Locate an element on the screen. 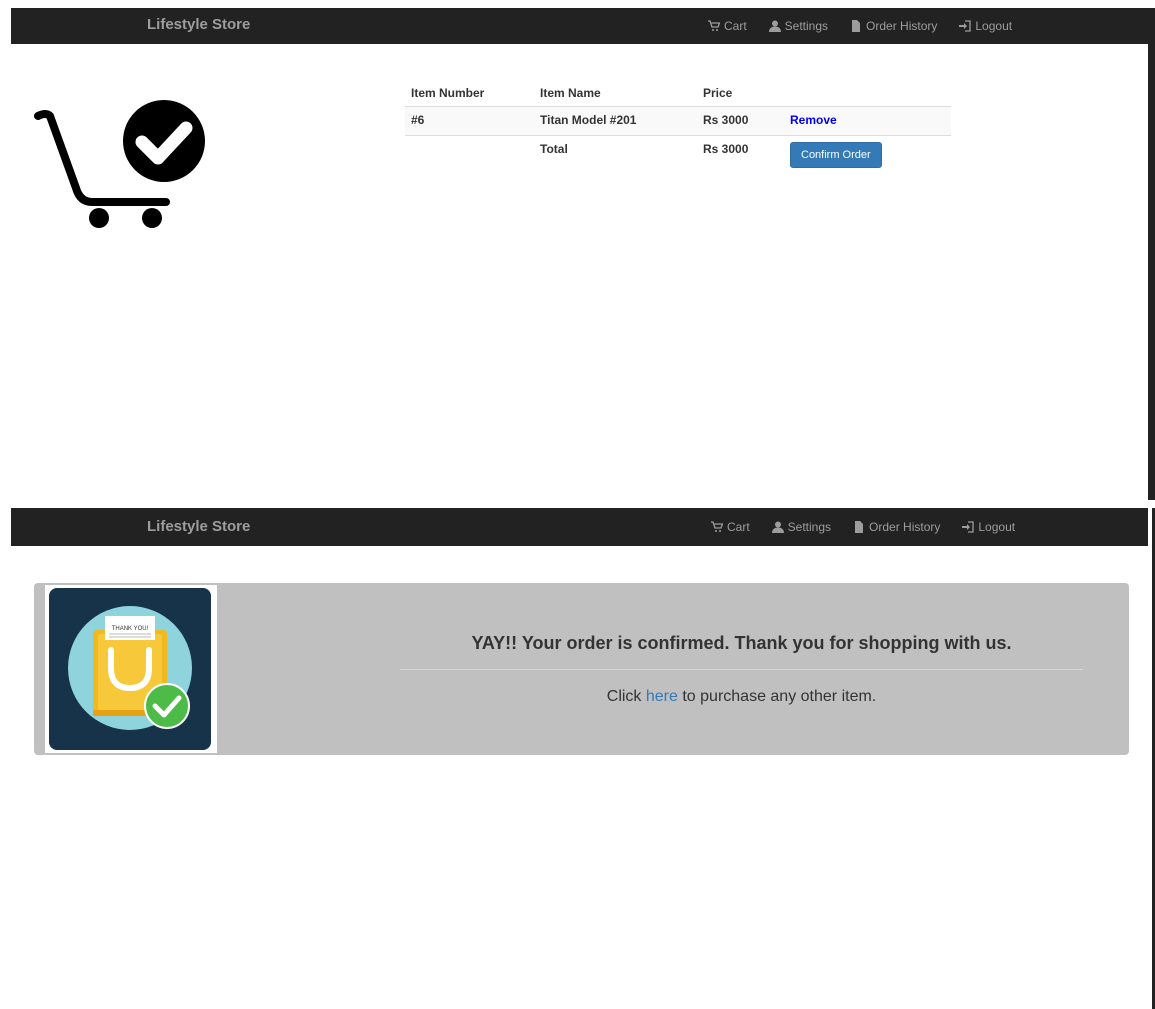 The width and height of the screenshot is (1155, 1009). shopping-bag-icon: THANK YOU! is located at coordinates (130, 669).